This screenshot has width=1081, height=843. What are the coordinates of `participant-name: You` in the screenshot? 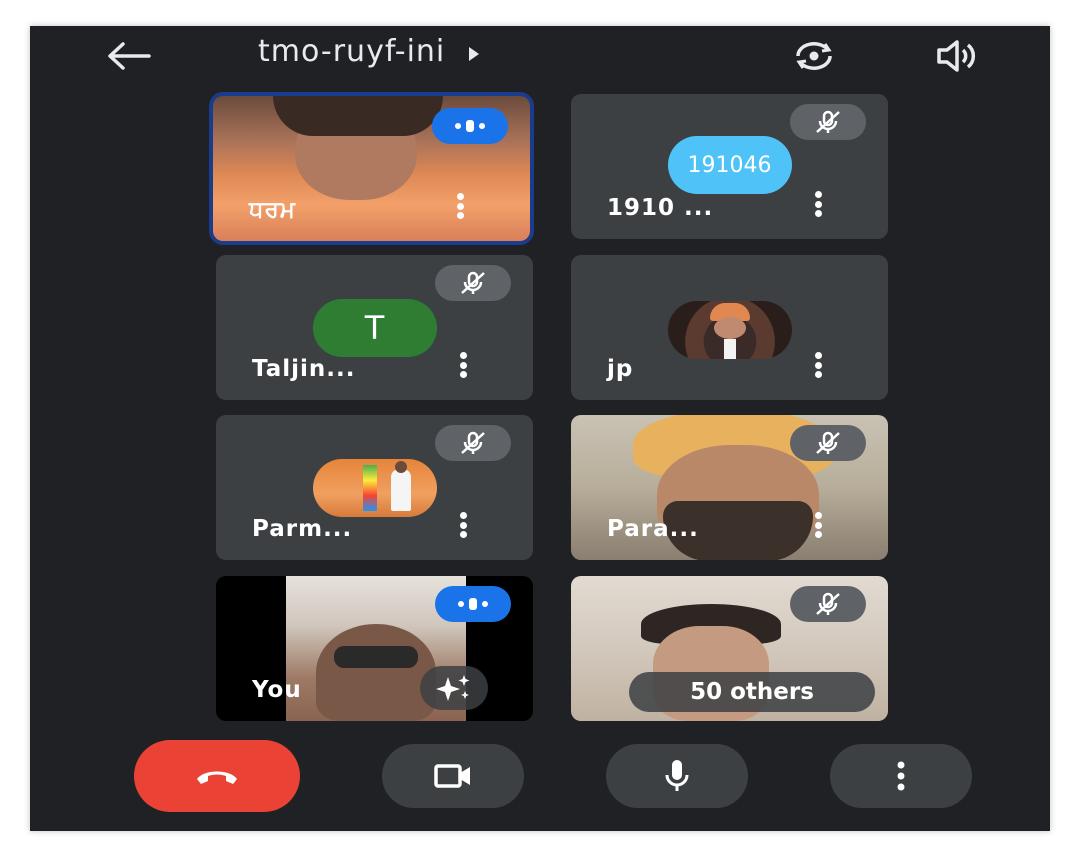 It's located at (277, 690).